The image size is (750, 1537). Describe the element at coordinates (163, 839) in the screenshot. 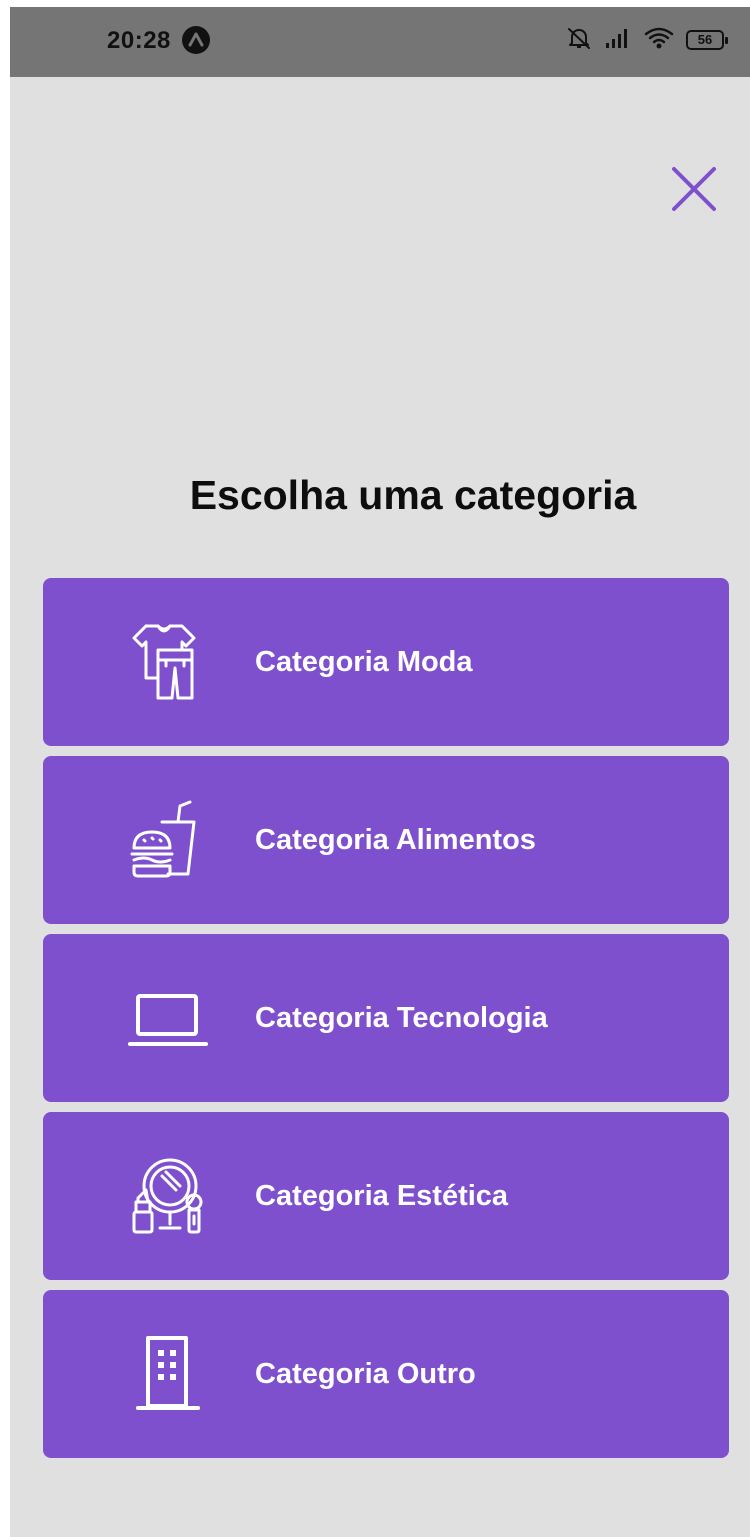

I see `food-icon` at that location.